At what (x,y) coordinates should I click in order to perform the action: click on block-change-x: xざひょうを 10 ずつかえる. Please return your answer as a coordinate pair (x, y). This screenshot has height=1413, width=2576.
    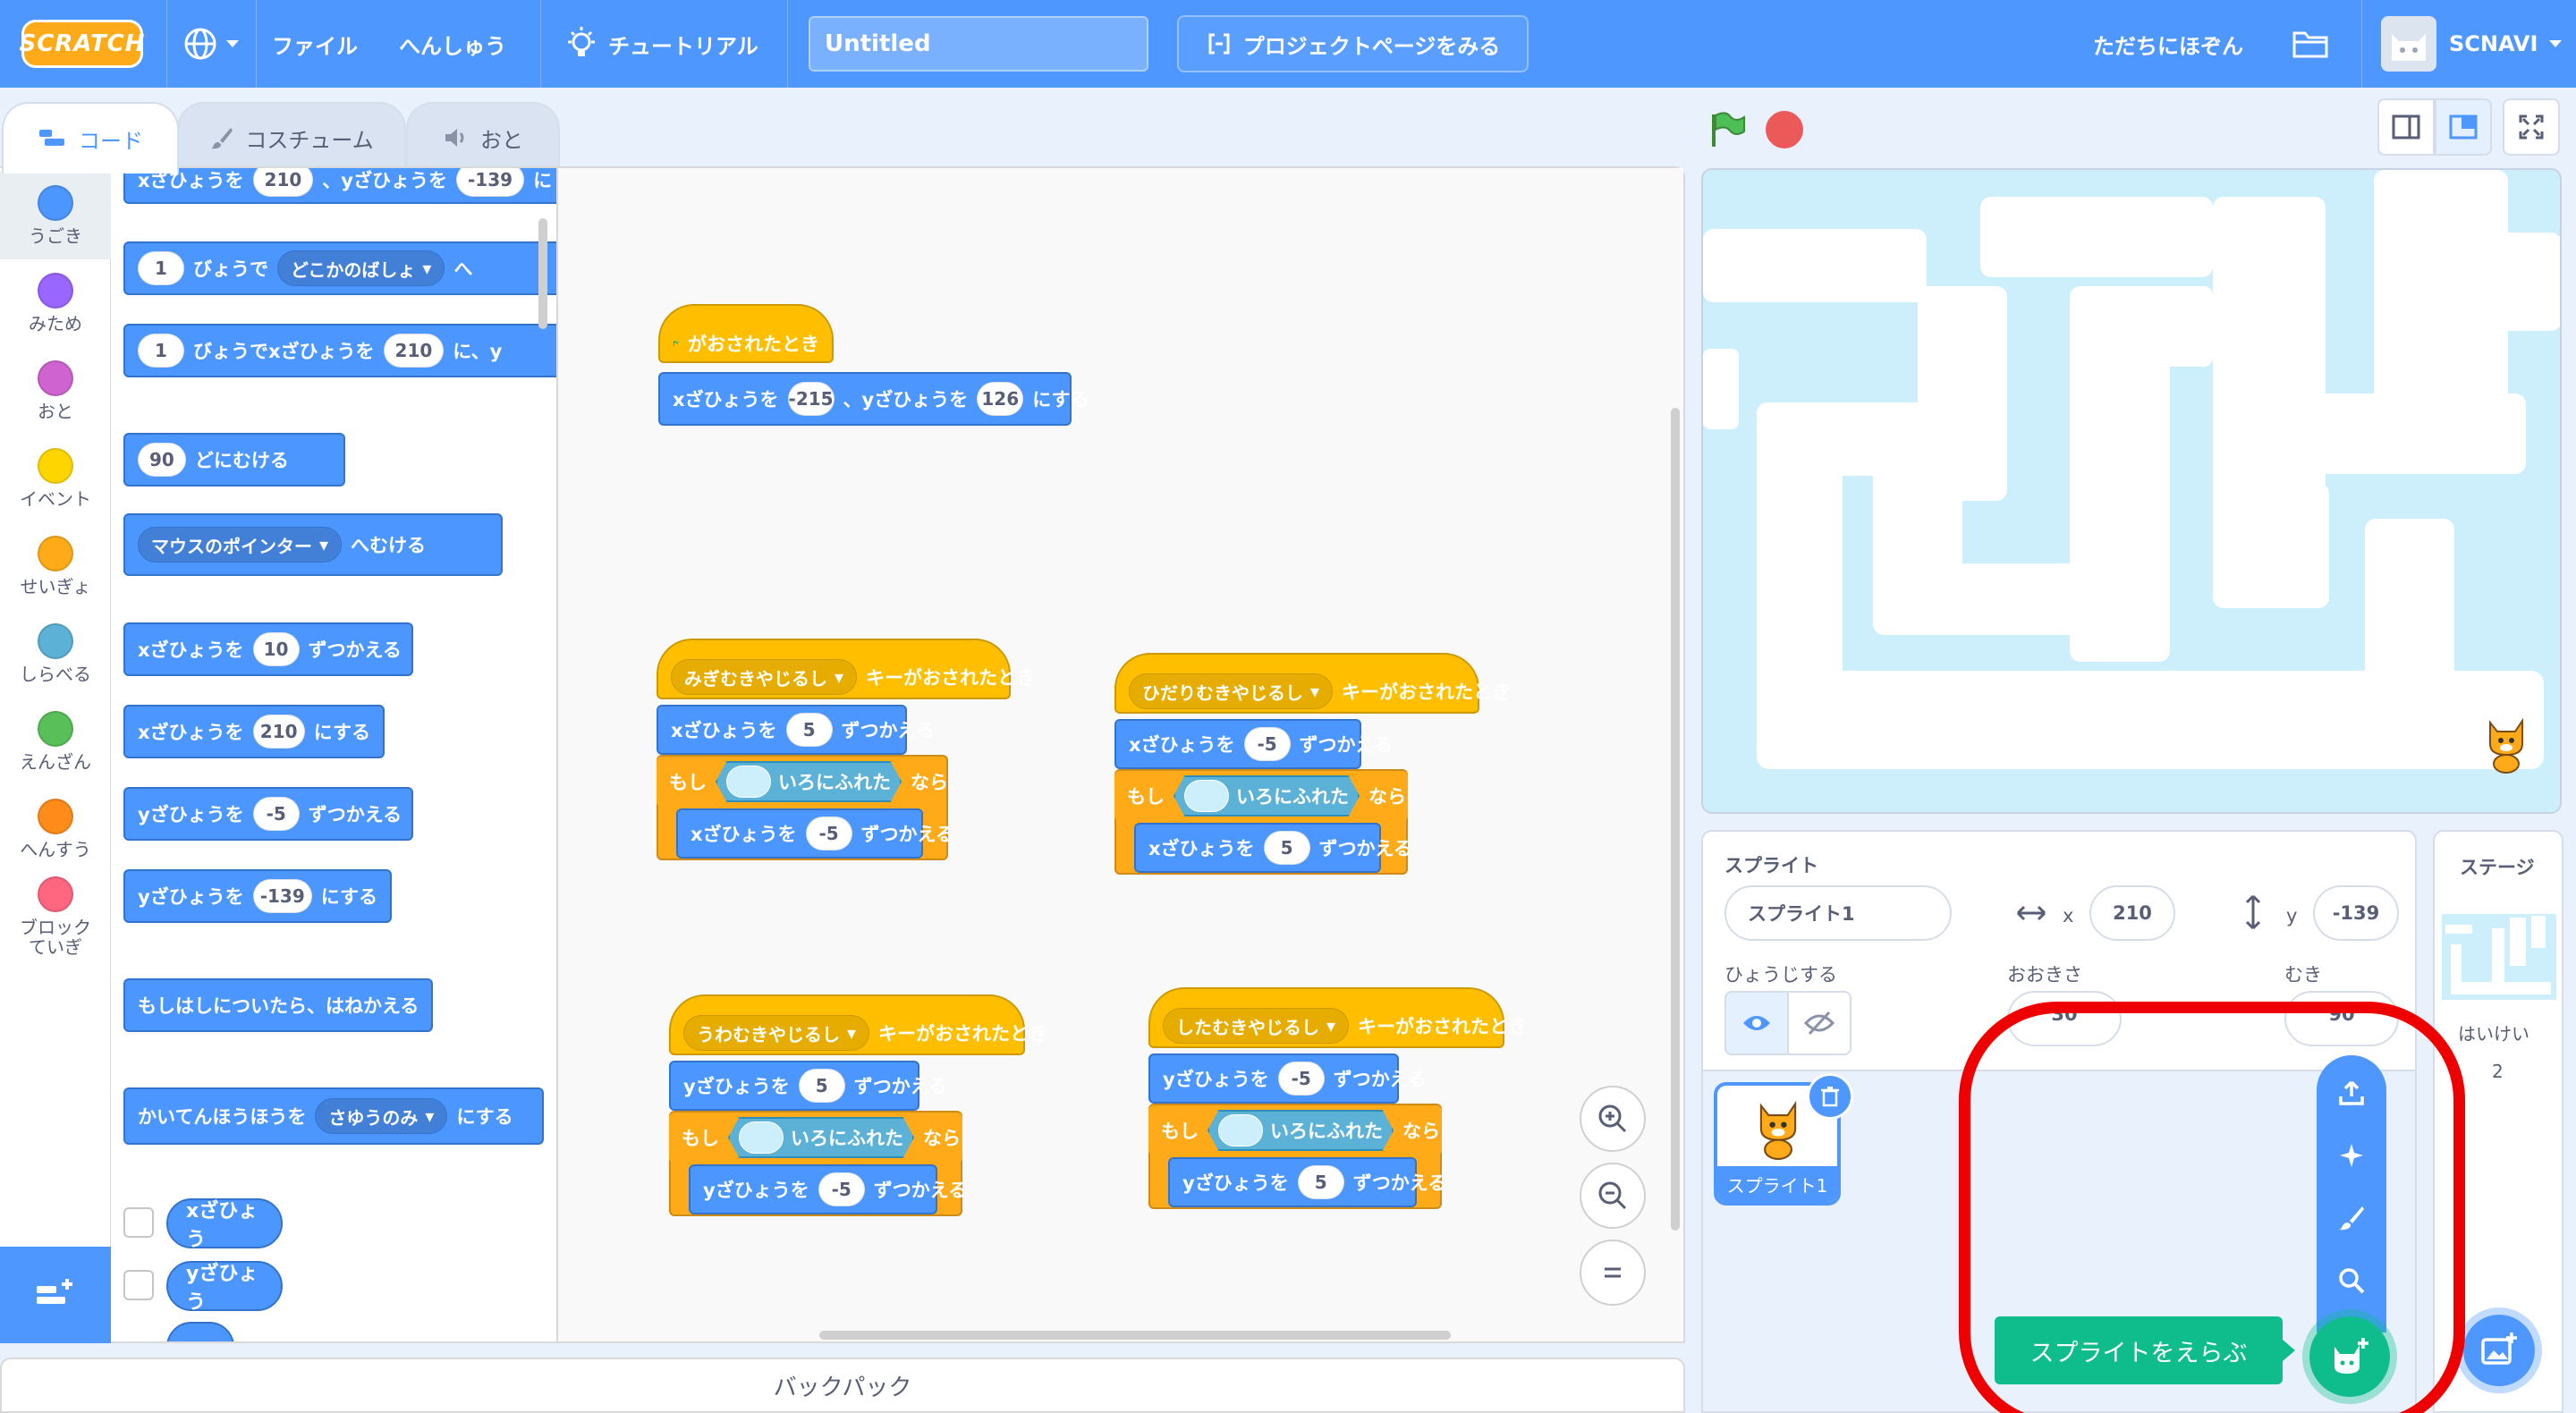
    Looking at the image, I should click on (268, 649).